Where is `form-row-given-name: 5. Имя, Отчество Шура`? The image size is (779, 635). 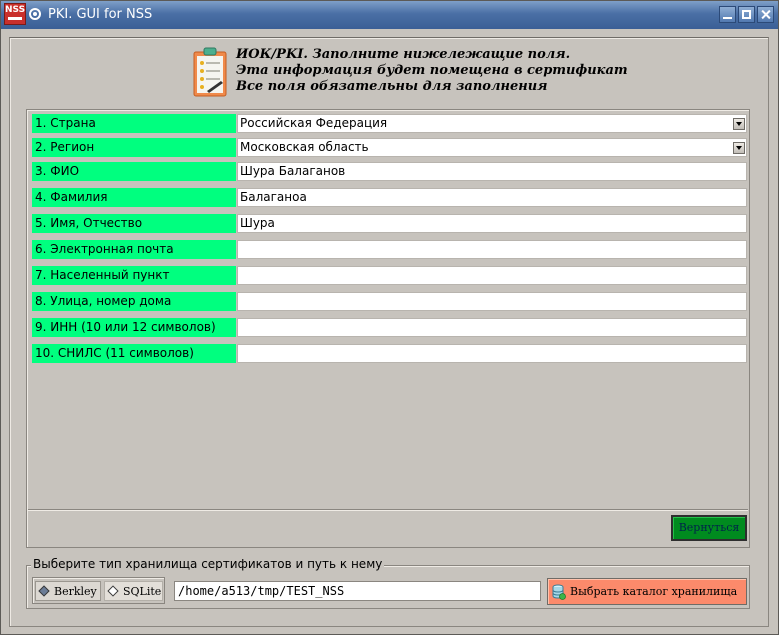
form-row-given-name: 5. Имя, Отчество Шура is located at coordinates (389, 223).